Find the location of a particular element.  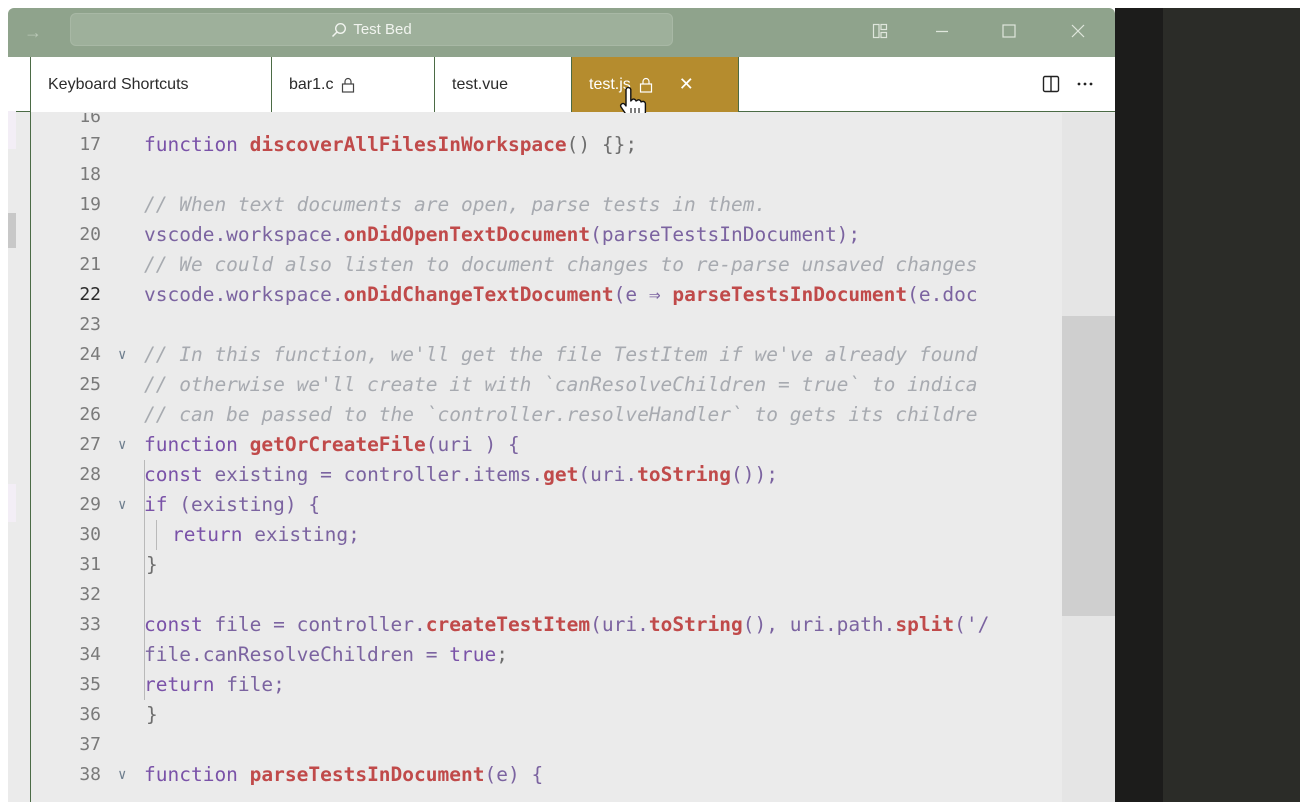

tab-keyboard-shortcuts: Keyboard Shortcuts is located at coordinates (151, 84).